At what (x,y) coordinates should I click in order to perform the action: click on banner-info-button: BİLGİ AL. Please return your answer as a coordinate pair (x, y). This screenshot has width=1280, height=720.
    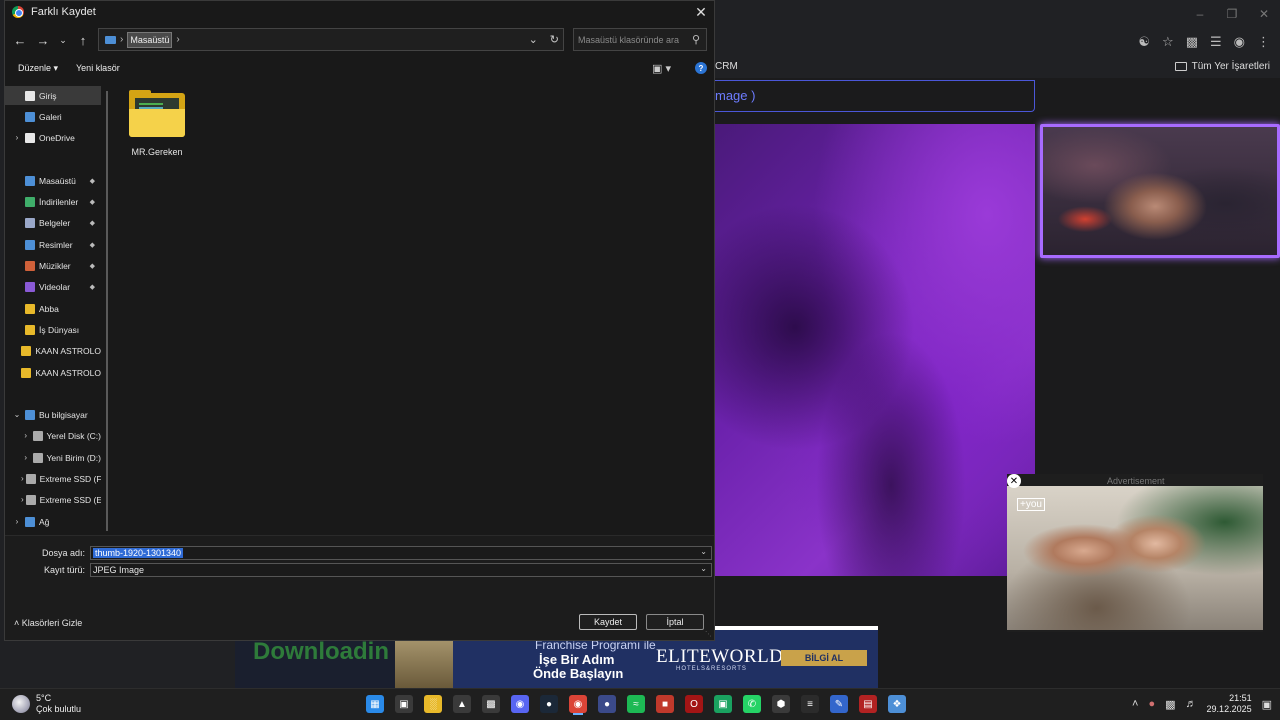
    Looking at the image, I should click on (824, 658).